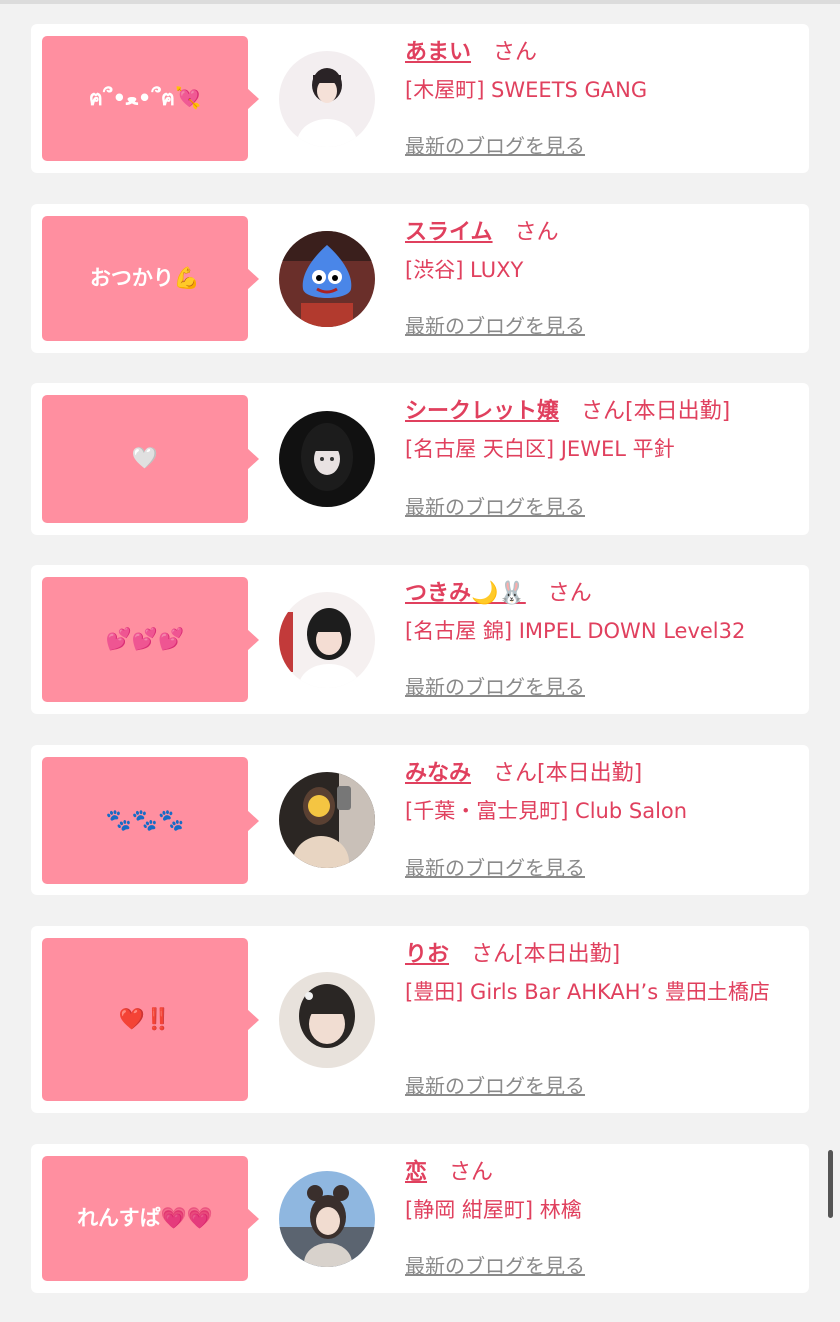 The image size is (840, 1322). Describe the element at coordinates (420, 2) in the screenshot. I see `top-divider` at that location.